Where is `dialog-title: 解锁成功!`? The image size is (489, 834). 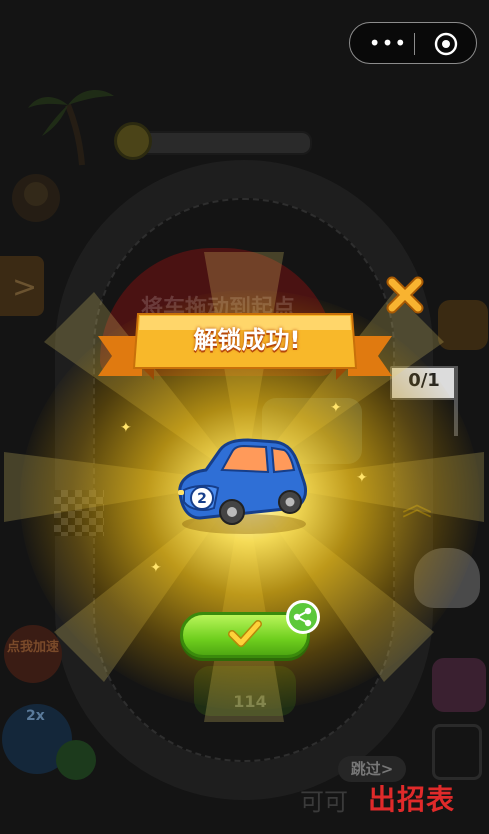 dialog-title: 解锁成功! is located at coordinates (247, 340).